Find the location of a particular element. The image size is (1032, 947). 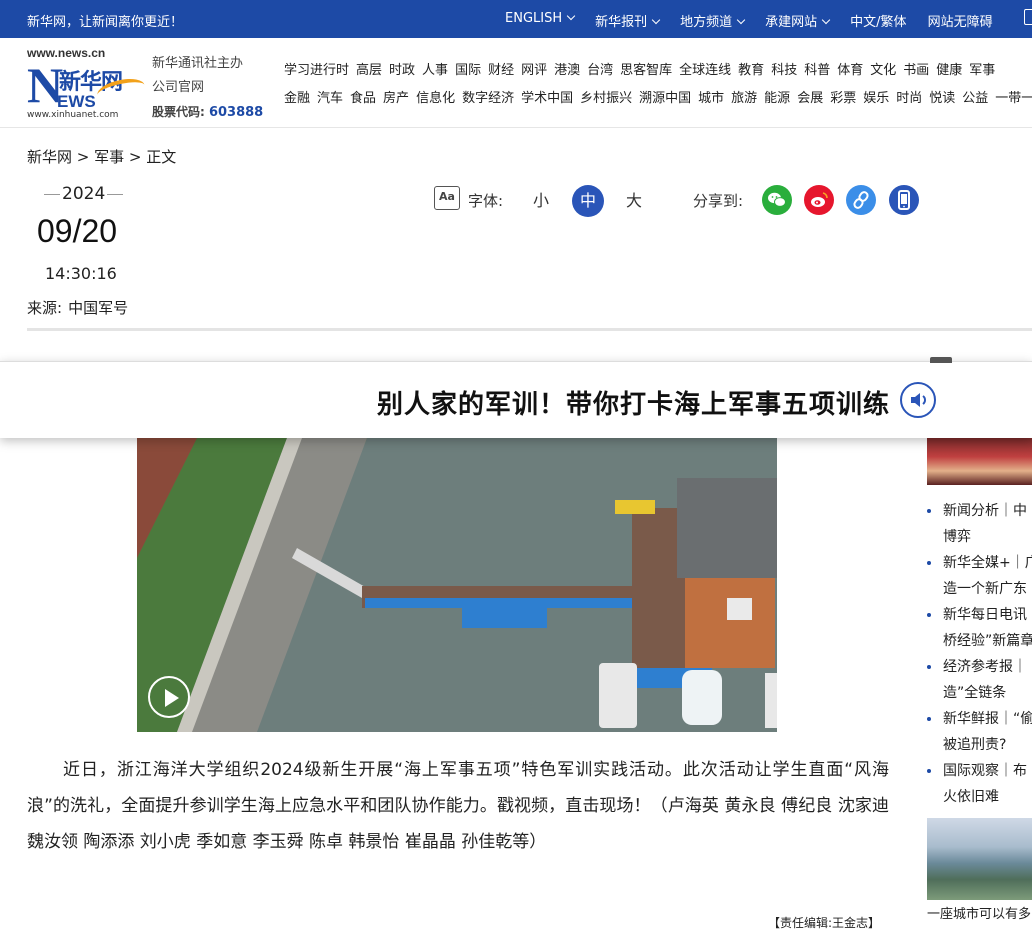

sidebar-news-line1: 新华全媒+｜广 is located at coordinates (987, 563).